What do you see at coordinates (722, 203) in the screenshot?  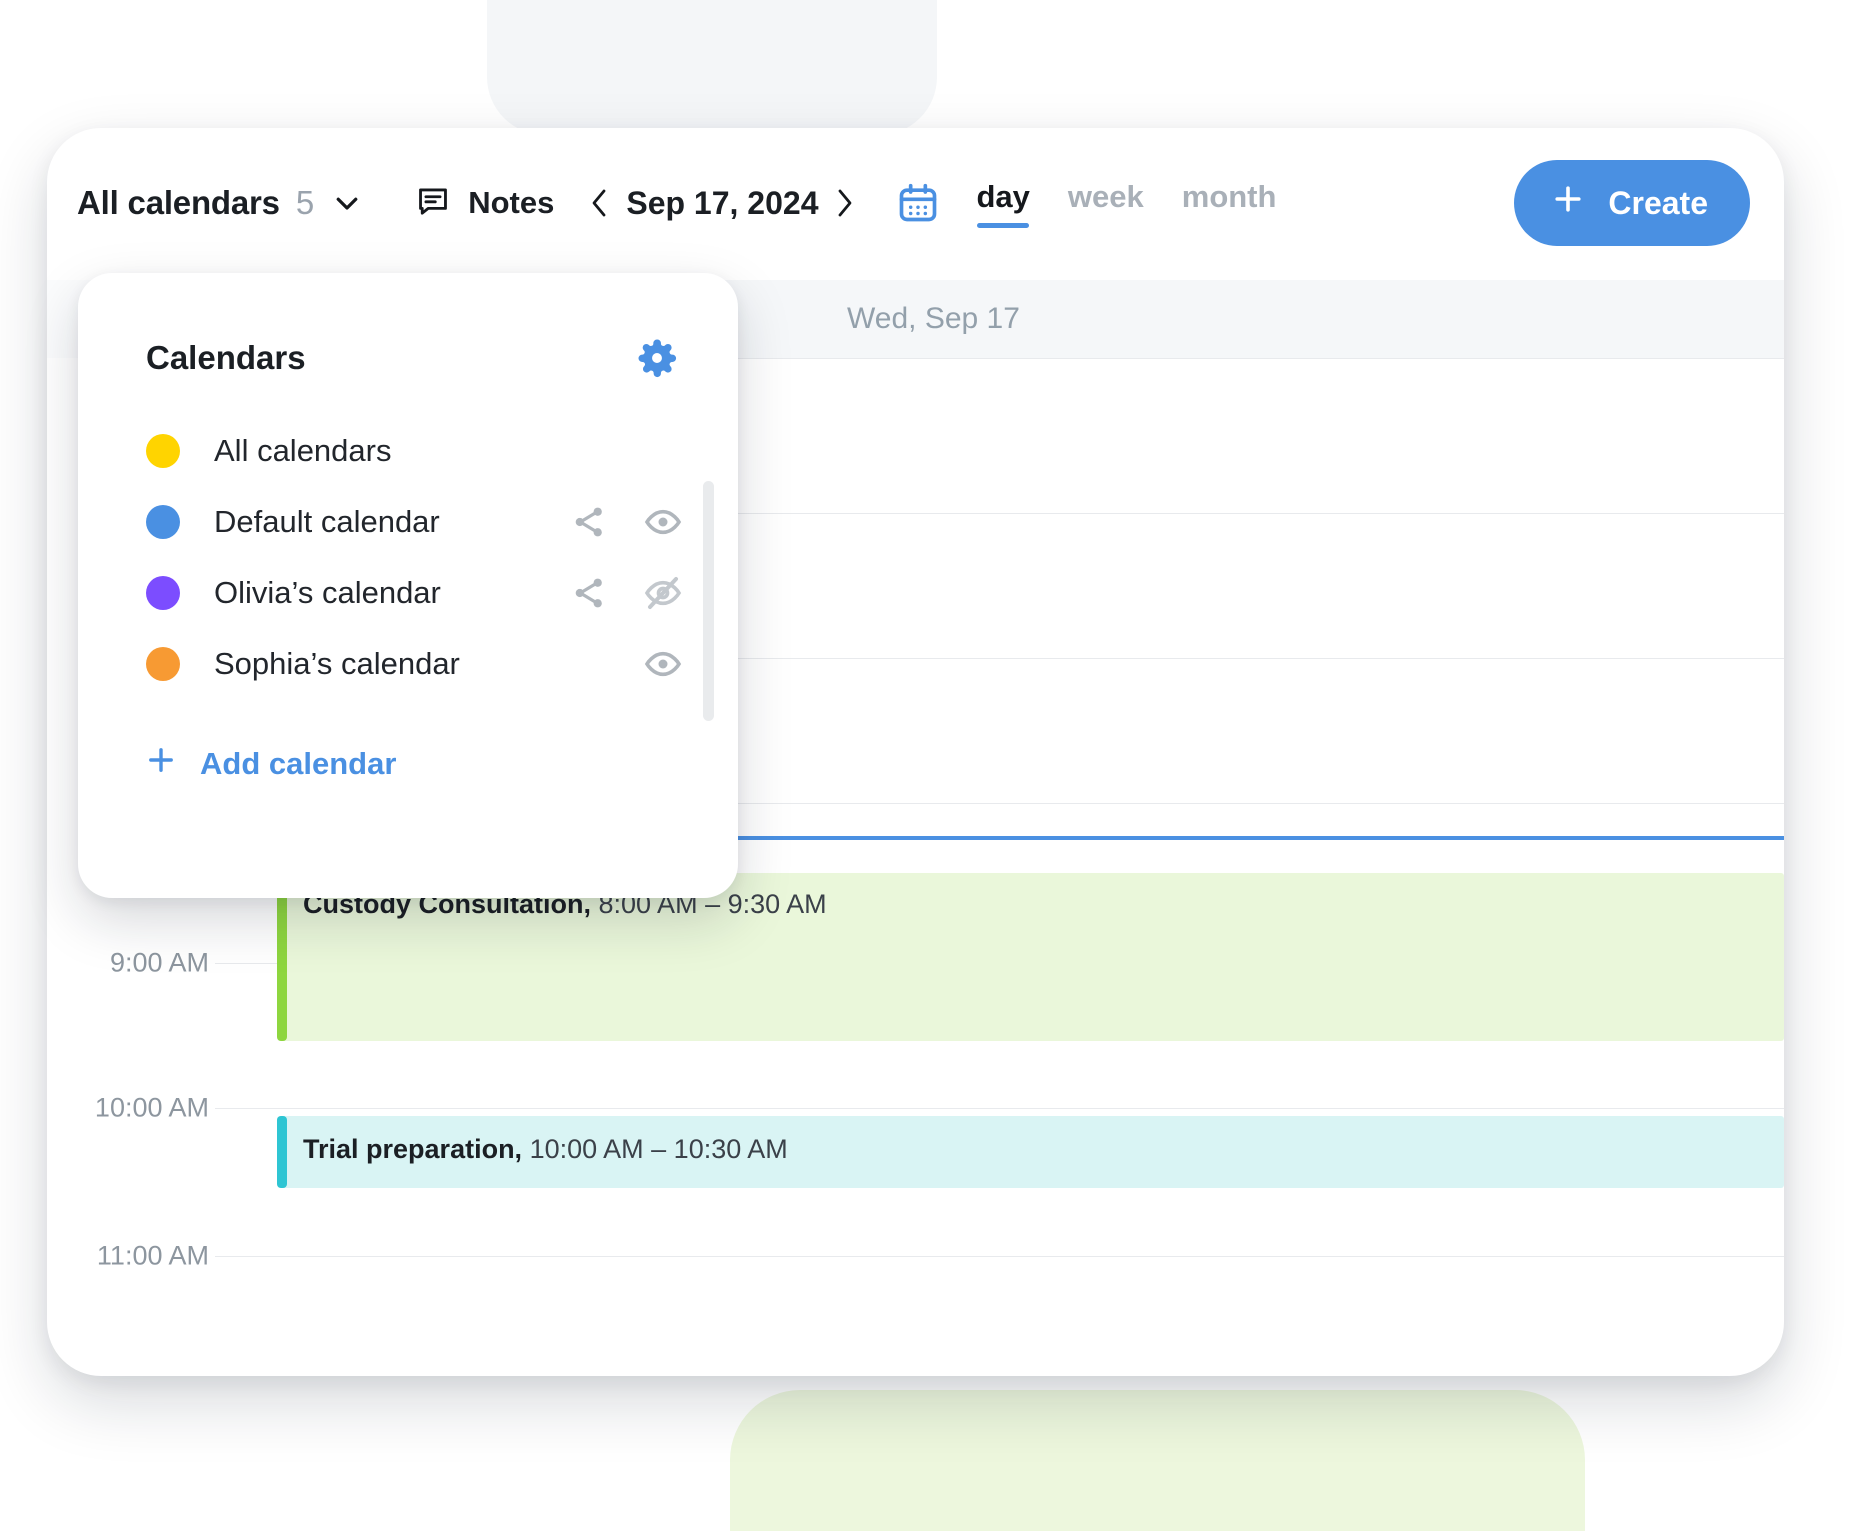 I see `current-date-label: Sep 17, 2024` at bounding box center [722, 203].